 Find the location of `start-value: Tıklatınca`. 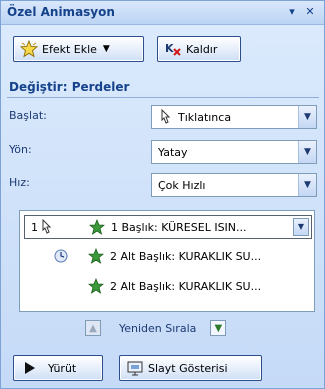

start-value: Tıklatınca is located at coordinates (205, 117).